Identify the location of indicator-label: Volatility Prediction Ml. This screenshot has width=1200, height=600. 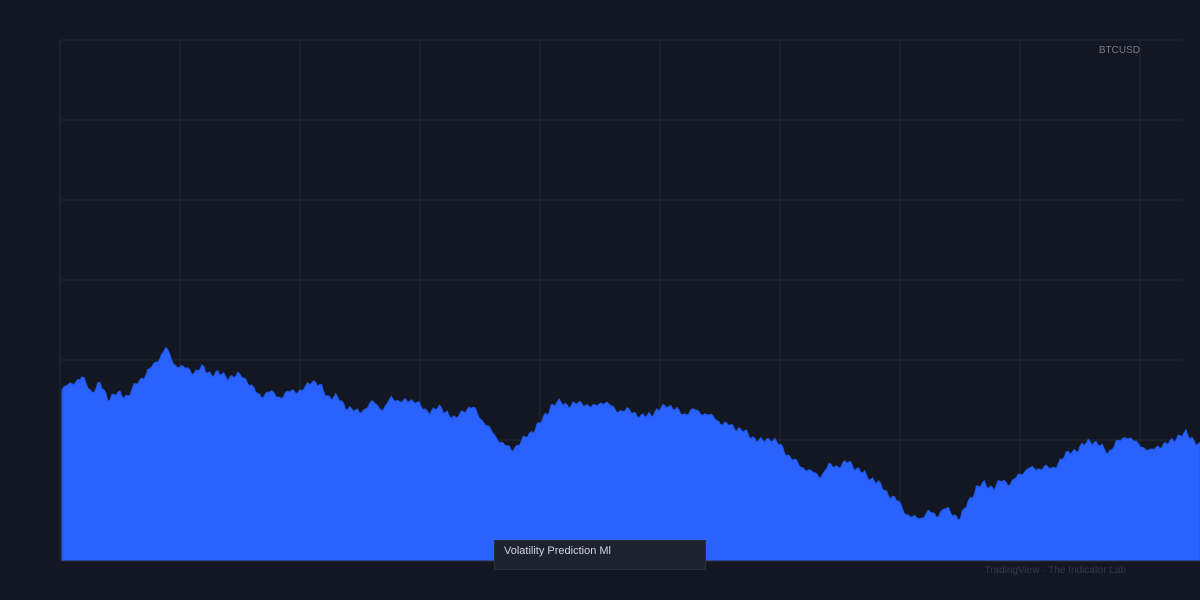
(600, 555).